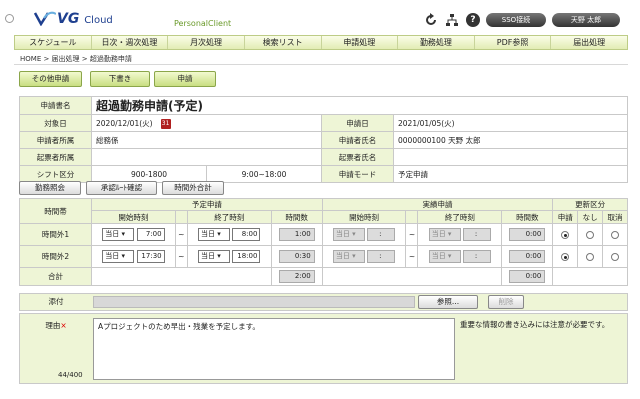  I want to click on approval-route-button: 承認ﾙｰﾄ確認, so click(121, 188).